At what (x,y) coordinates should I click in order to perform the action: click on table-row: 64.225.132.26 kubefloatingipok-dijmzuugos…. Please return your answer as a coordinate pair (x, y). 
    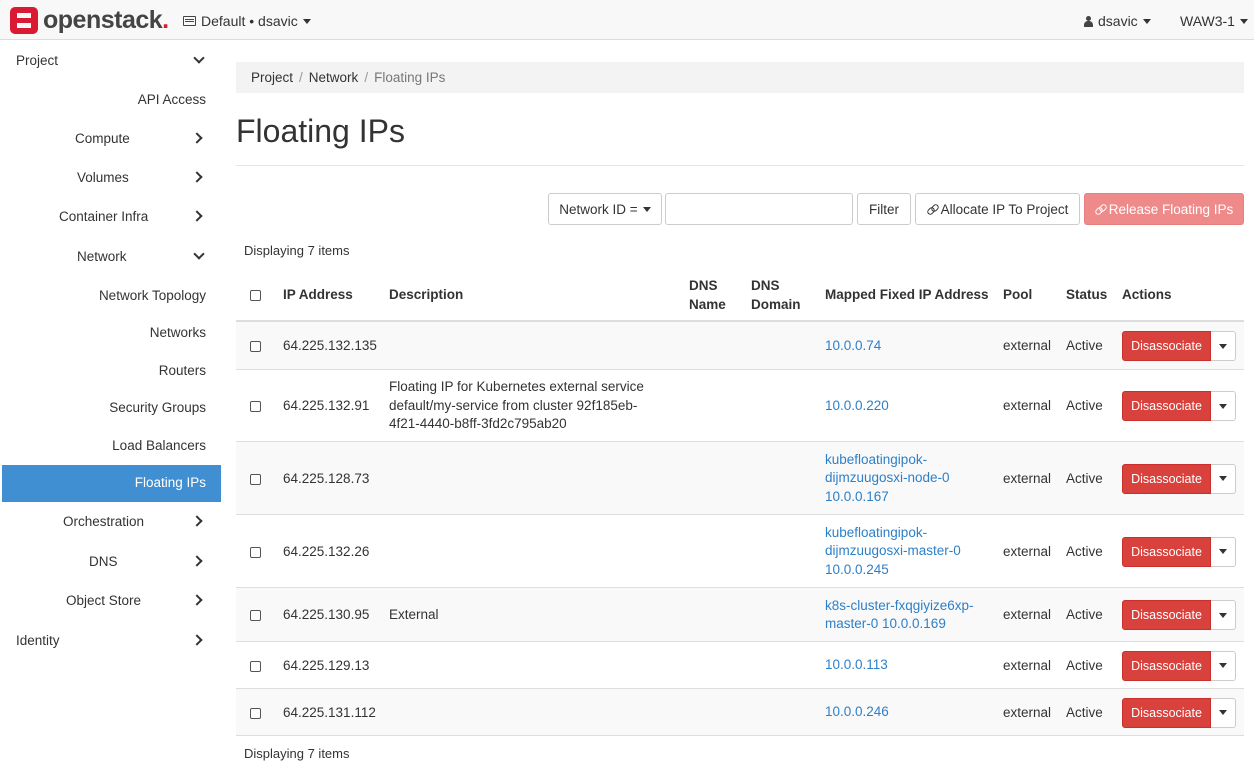
    Looking at the image, I should click on (740, 551).